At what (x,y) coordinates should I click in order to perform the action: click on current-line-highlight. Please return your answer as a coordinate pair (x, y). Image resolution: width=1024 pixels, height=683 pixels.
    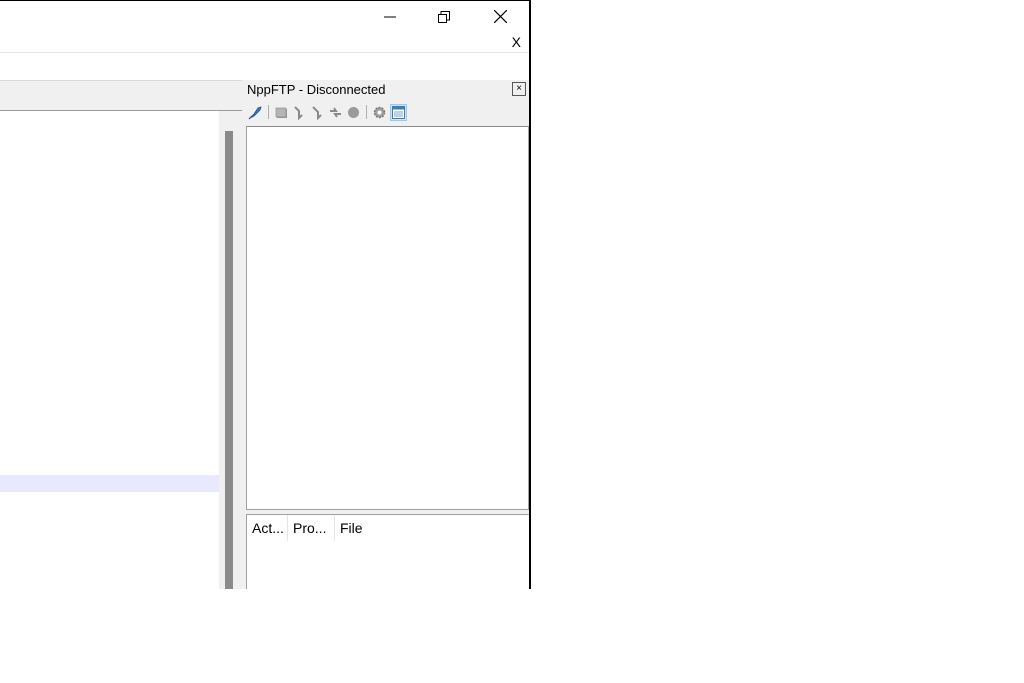
    Looking at the image, I should click on (109, 483).